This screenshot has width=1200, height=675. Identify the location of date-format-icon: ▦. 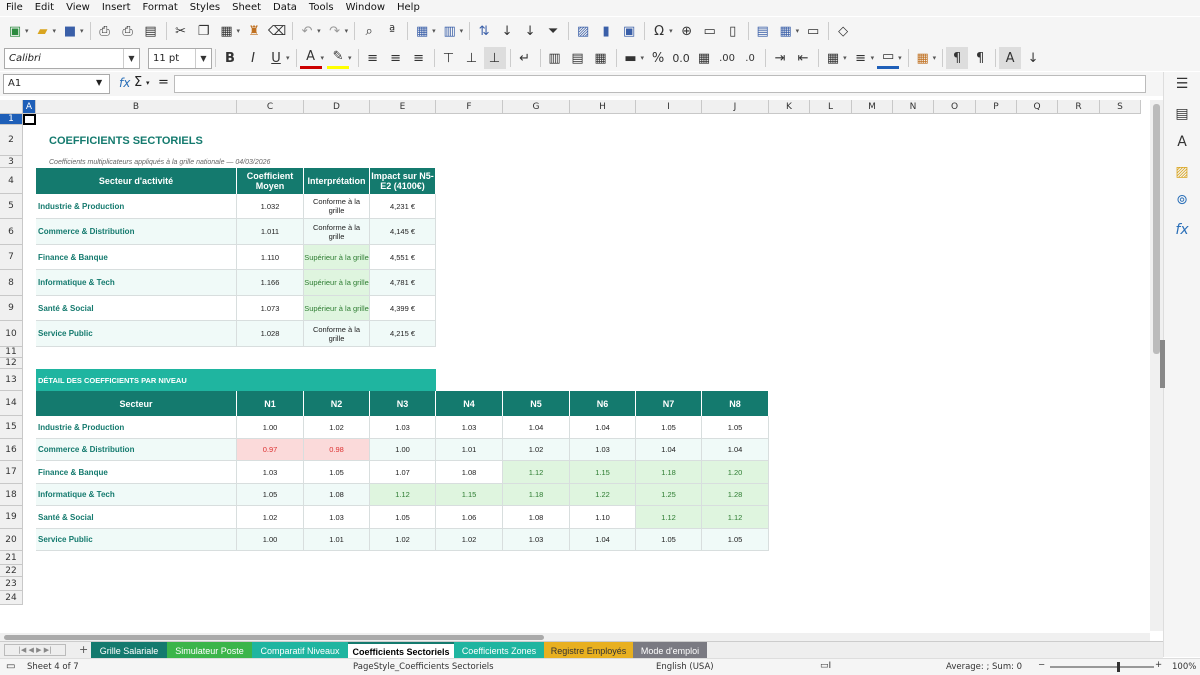
(704, 58).